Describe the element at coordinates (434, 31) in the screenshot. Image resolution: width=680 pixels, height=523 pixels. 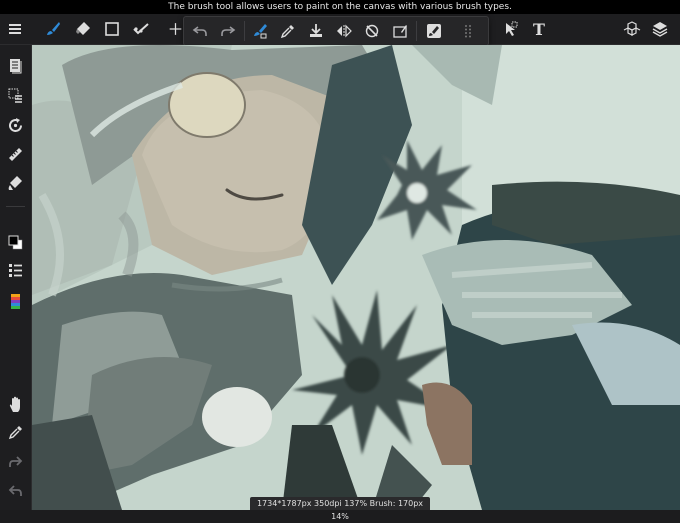
I see `brush-editor-icon` at that location.